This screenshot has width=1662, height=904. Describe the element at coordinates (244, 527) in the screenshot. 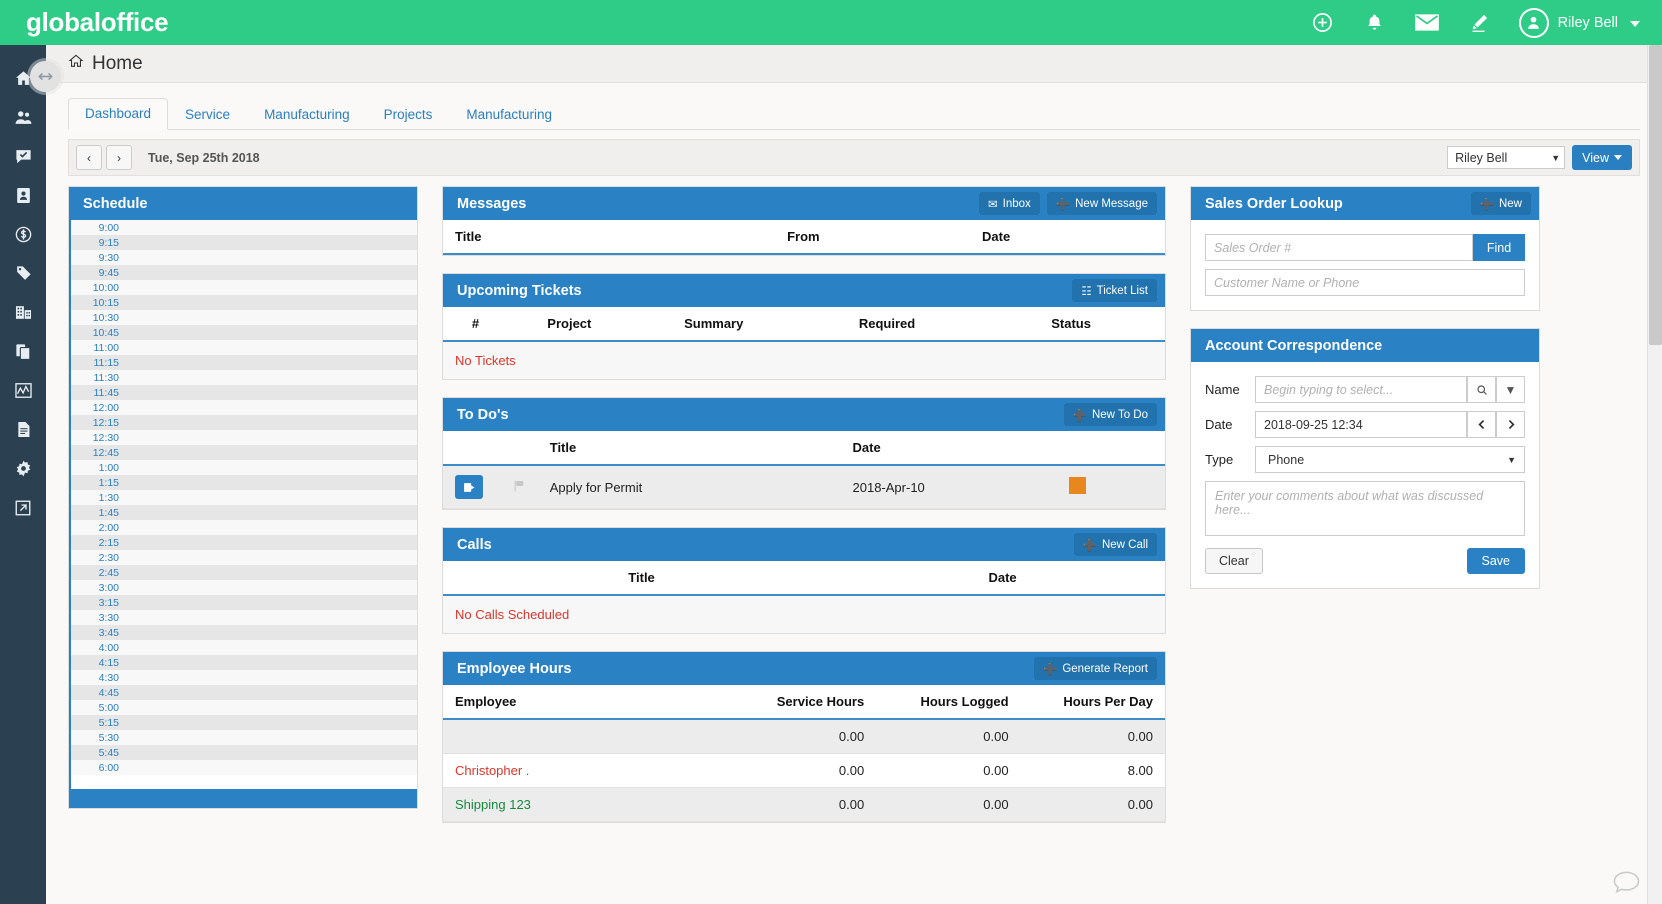

I see `schedule-slot: 2:00` at that location.